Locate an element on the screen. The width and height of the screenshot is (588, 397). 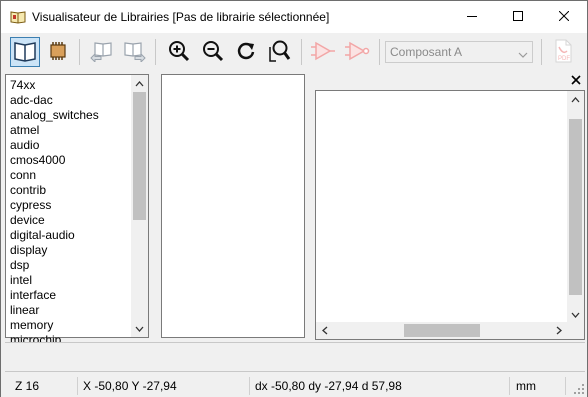
body-style-normal-icon is located at coordinates (323, 52).